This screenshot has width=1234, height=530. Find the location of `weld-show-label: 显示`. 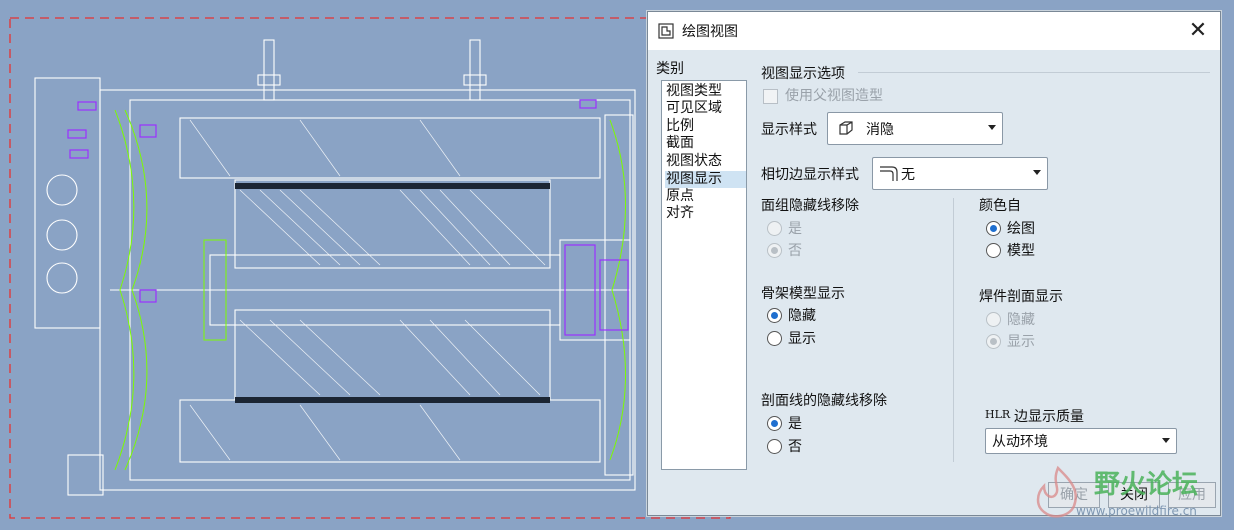

weld-show-label: 显示 is located at coordinates (1021, 342).